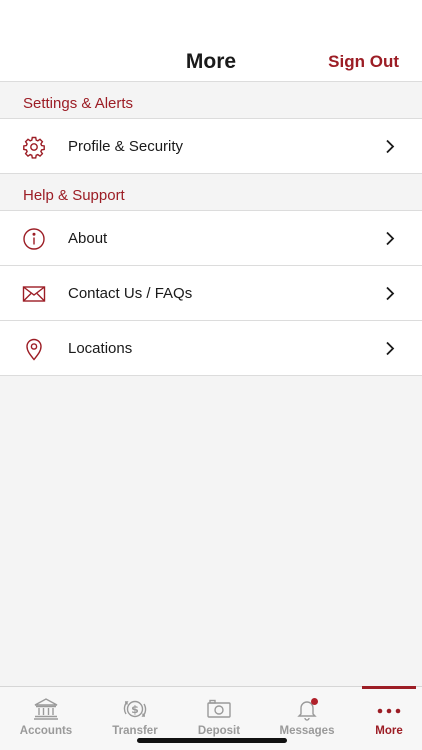  Describe the element at coordinates (219, 708) in the screenshot. I see `camera-icon` at that location.